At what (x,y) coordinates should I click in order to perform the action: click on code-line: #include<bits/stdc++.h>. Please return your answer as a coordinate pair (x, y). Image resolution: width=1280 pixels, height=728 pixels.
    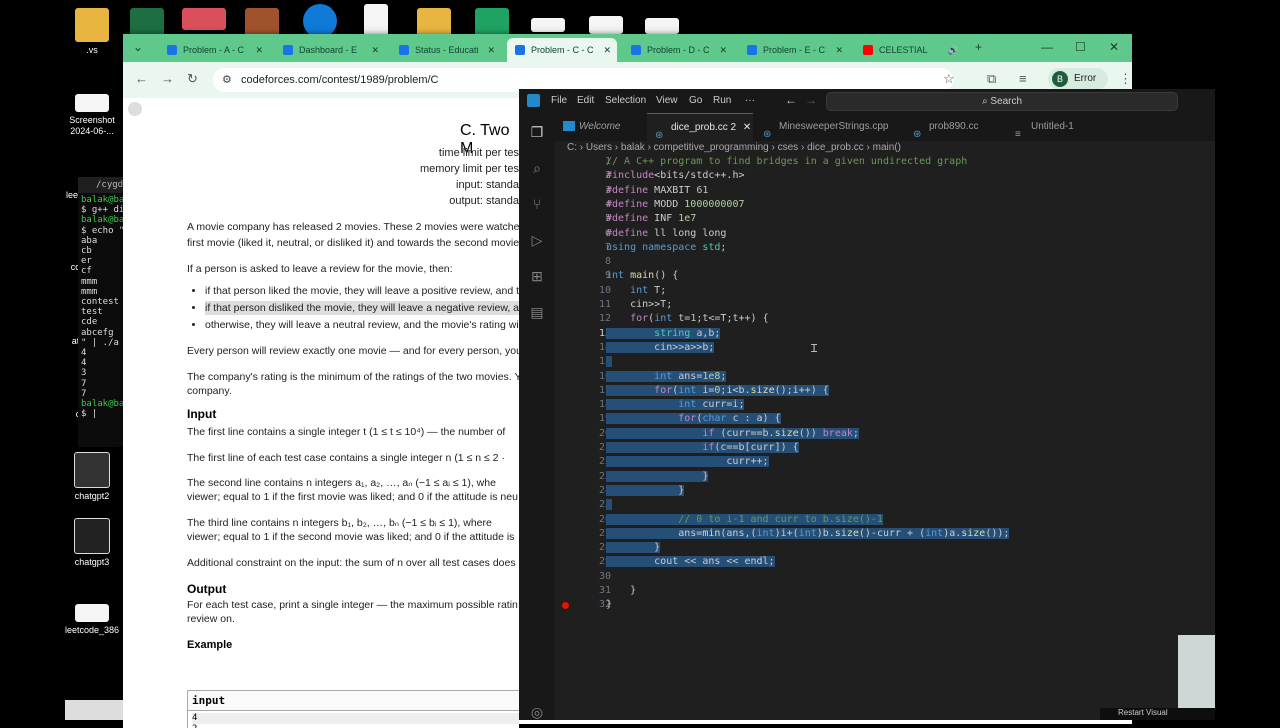
    Looking at the image, I should click on (675, 175).